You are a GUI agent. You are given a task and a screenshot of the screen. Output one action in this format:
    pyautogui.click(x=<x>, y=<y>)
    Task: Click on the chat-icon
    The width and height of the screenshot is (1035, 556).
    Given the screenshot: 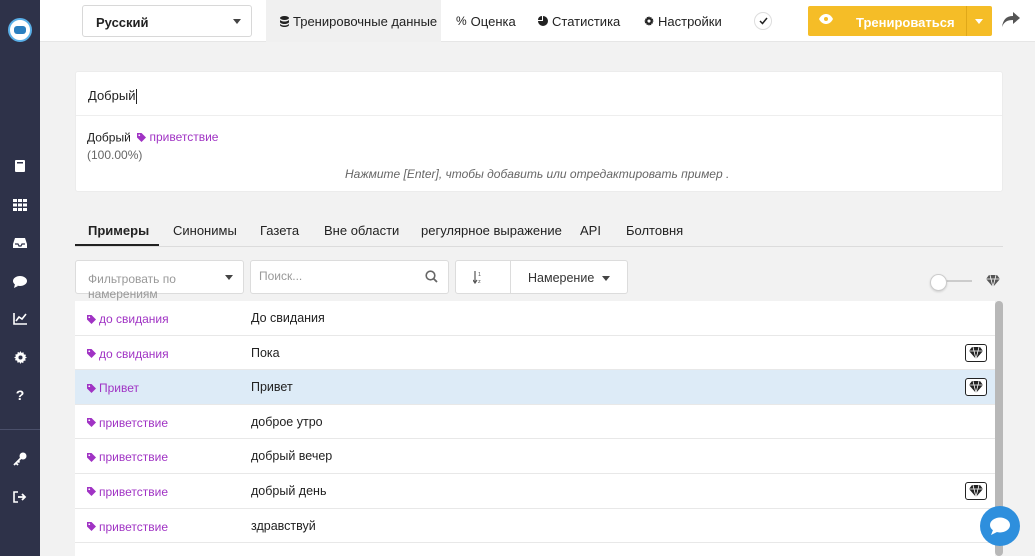 What is the action you would take?
    pyautogui.click(x=20, y=281)
    